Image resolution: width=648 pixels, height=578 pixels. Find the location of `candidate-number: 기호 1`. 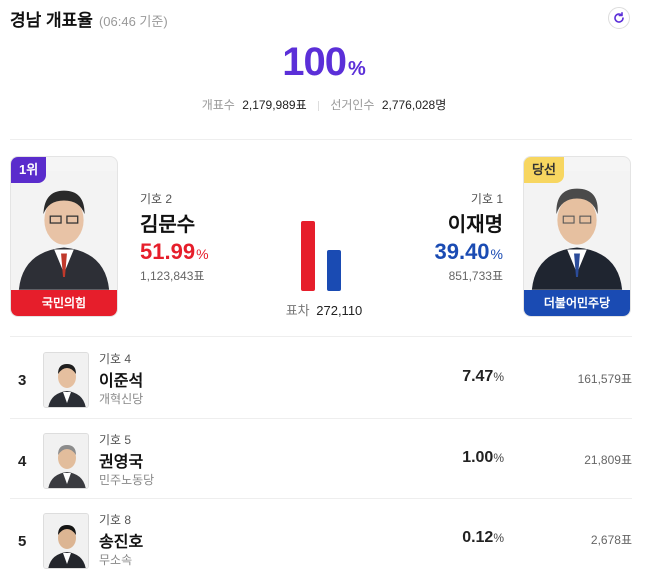

candidate-number: 기호 1 is located at coordinates (486, 199).